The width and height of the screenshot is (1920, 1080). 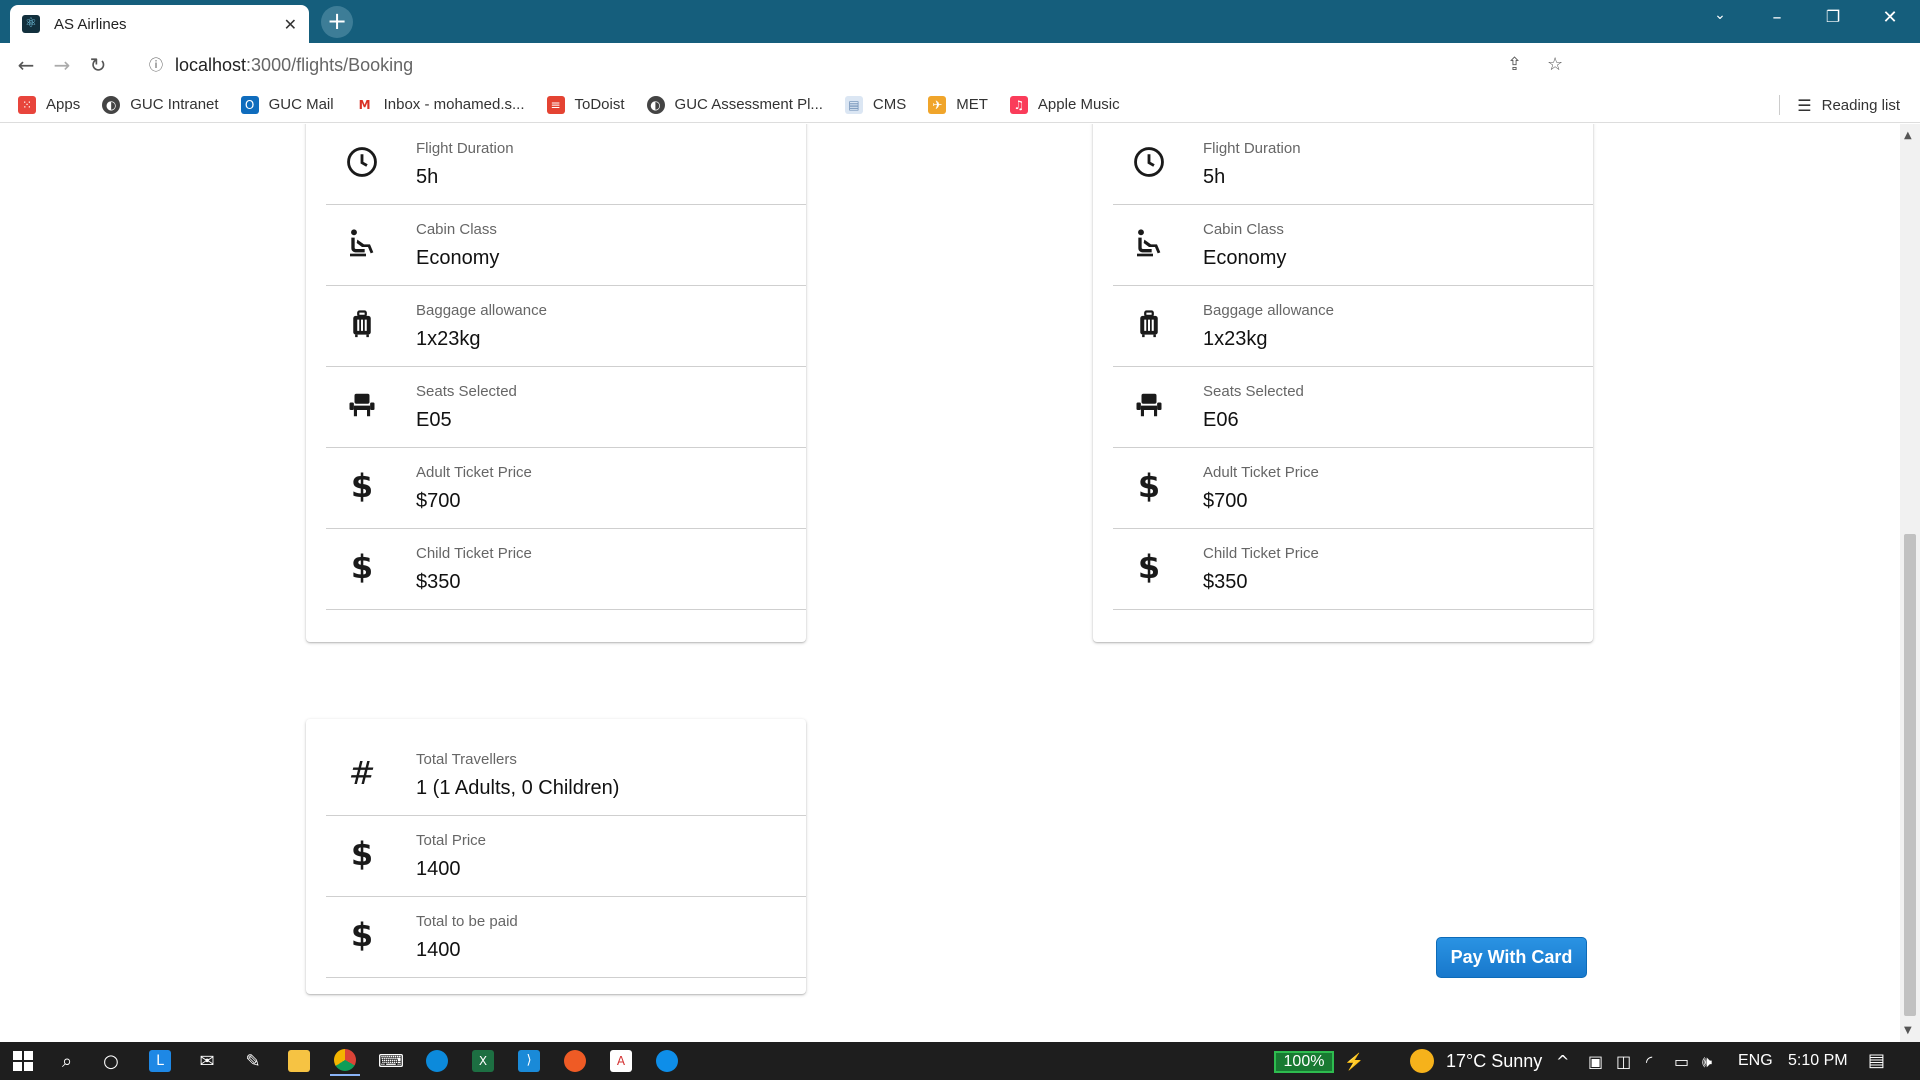 I want to click on pay-with-card-button: Pay With Card, so click(x=1511, y=957).